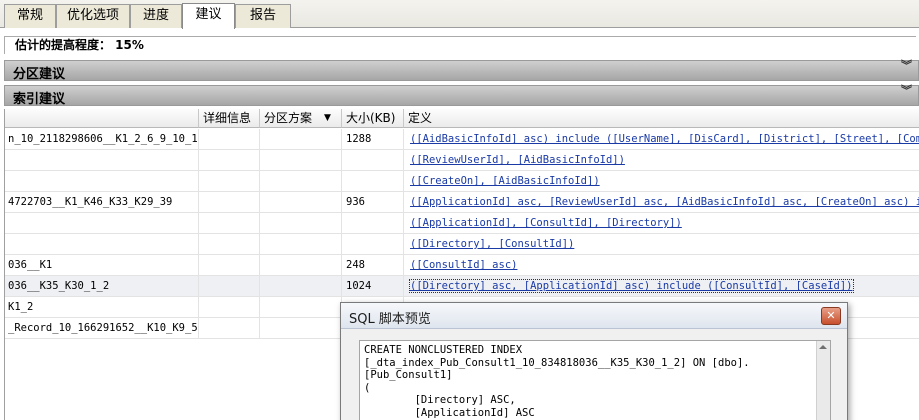 The image size is (919, 420). What do you see at coordinates (39, 74) in the screenshot?
I see `partition-recommendations-title: 分区建议` at bounding box center [39, 74].